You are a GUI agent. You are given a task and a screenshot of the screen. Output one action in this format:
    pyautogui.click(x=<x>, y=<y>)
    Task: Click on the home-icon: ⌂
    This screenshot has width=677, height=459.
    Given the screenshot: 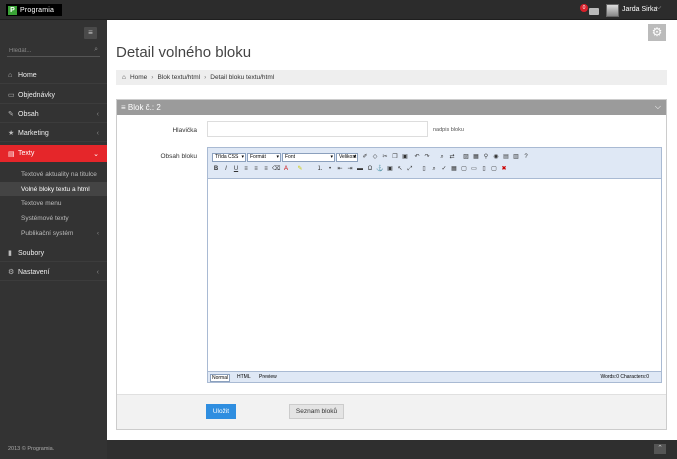 What is the action you would take?
    pyautogui.click(x=124, y=77)
    